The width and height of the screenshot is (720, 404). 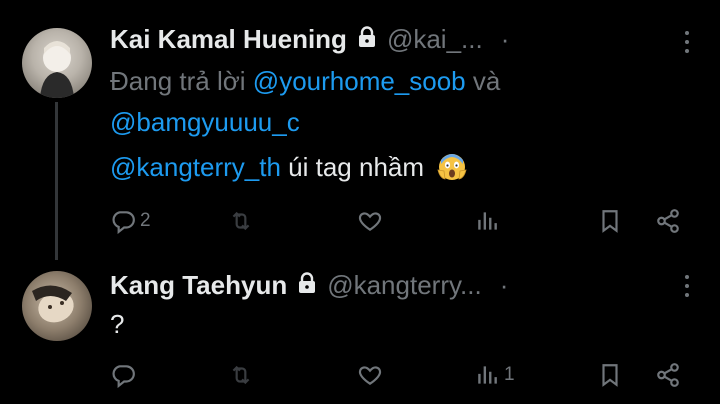 What do you see at coordinates (56, 181) in the screenshot?
I see `thread-line` at bounding box center [56, 181].